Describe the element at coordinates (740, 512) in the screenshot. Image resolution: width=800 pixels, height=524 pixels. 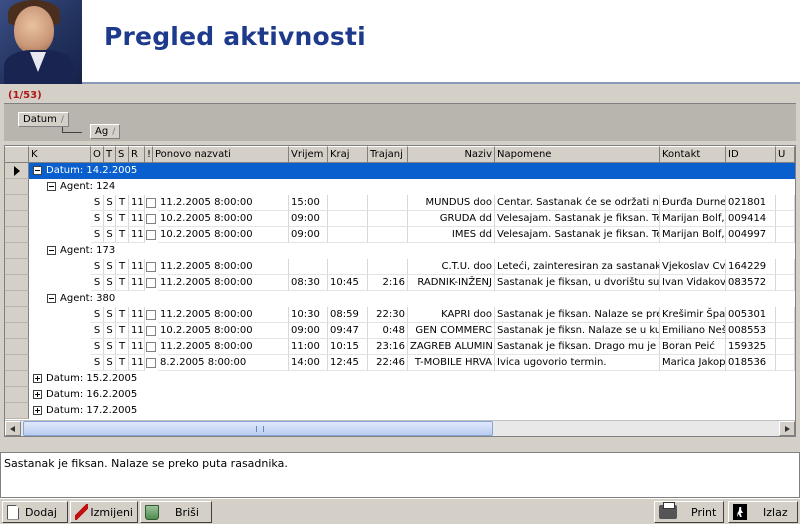
I see `exit-icon` at that location.